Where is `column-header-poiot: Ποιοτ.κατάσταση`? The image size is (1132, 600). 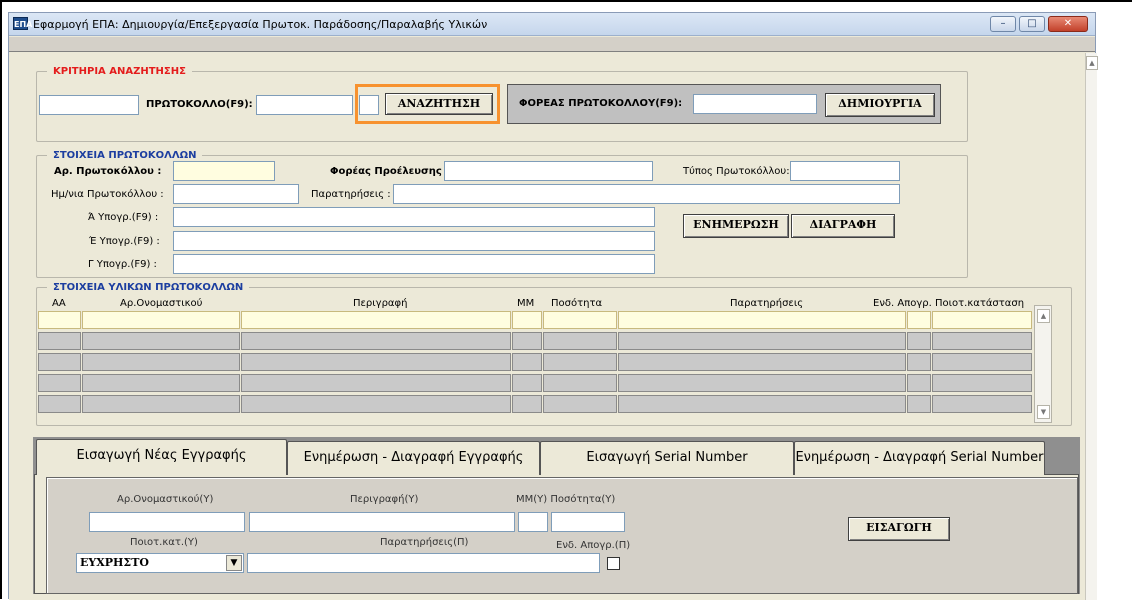 column-header-poiot: Ποιοτ.κατάσταση is located at coordinates (980, 303).